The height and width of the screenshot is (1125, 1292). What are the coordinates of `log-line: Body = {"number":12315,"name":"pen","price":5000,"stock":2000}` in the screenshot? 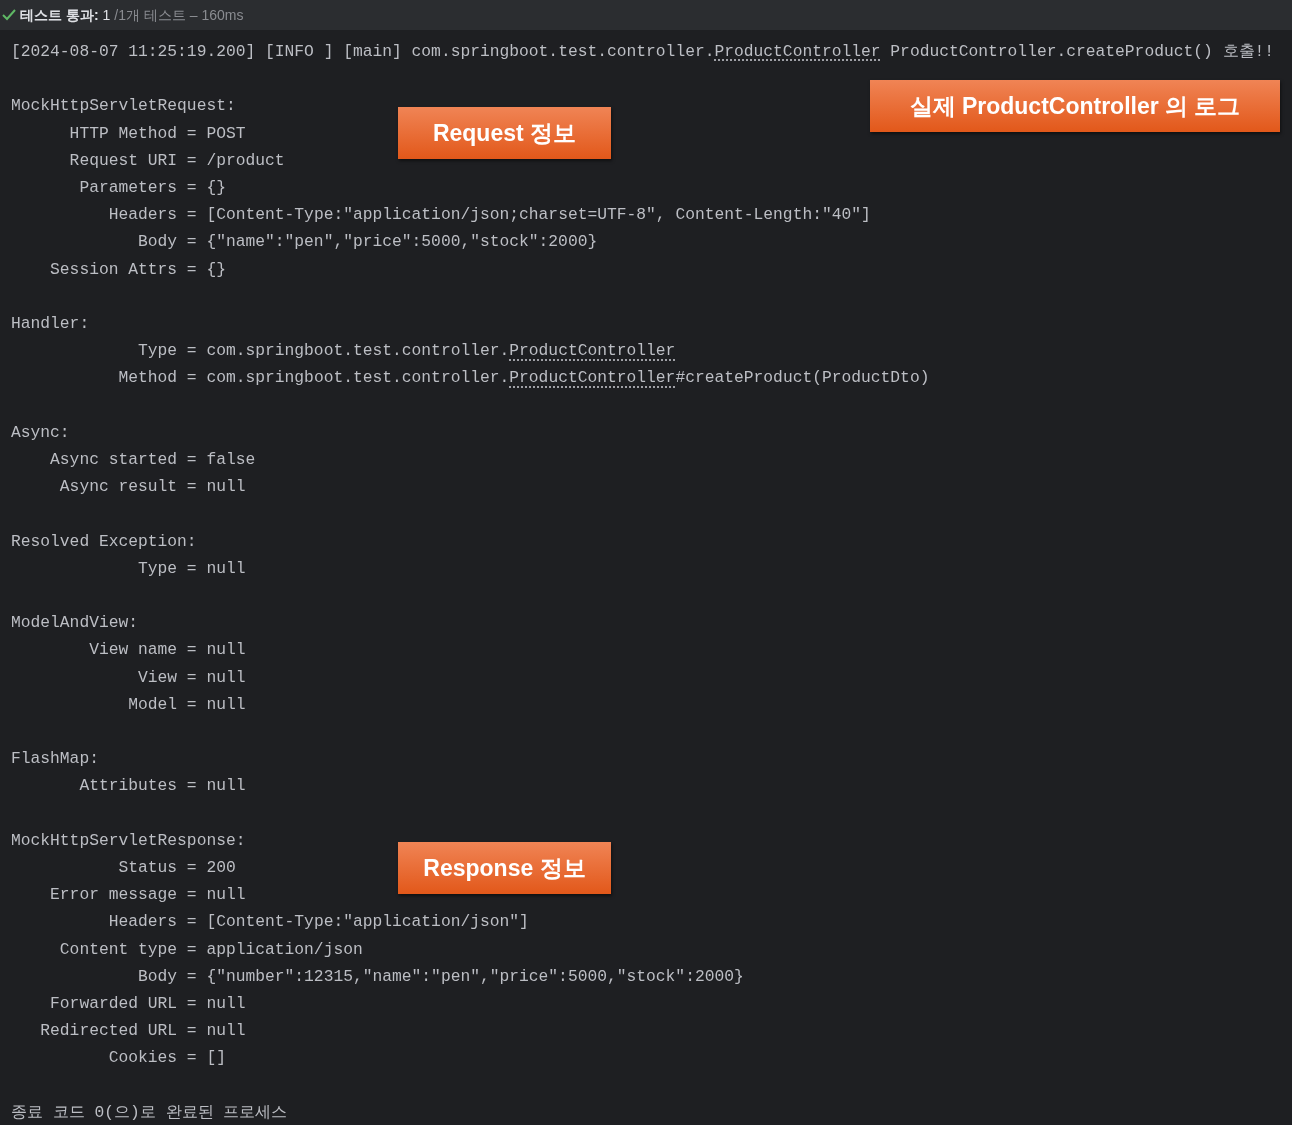 It's located at (441, 976).